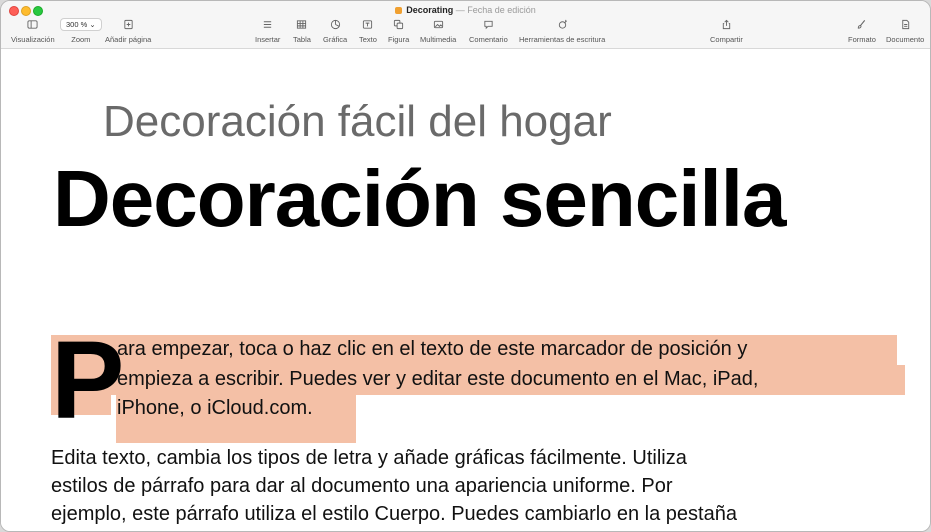 The image size is (931, 532). Describe the element at coordinates (905, 39) in the screenshot. I see `document-label: Documento` at that location.